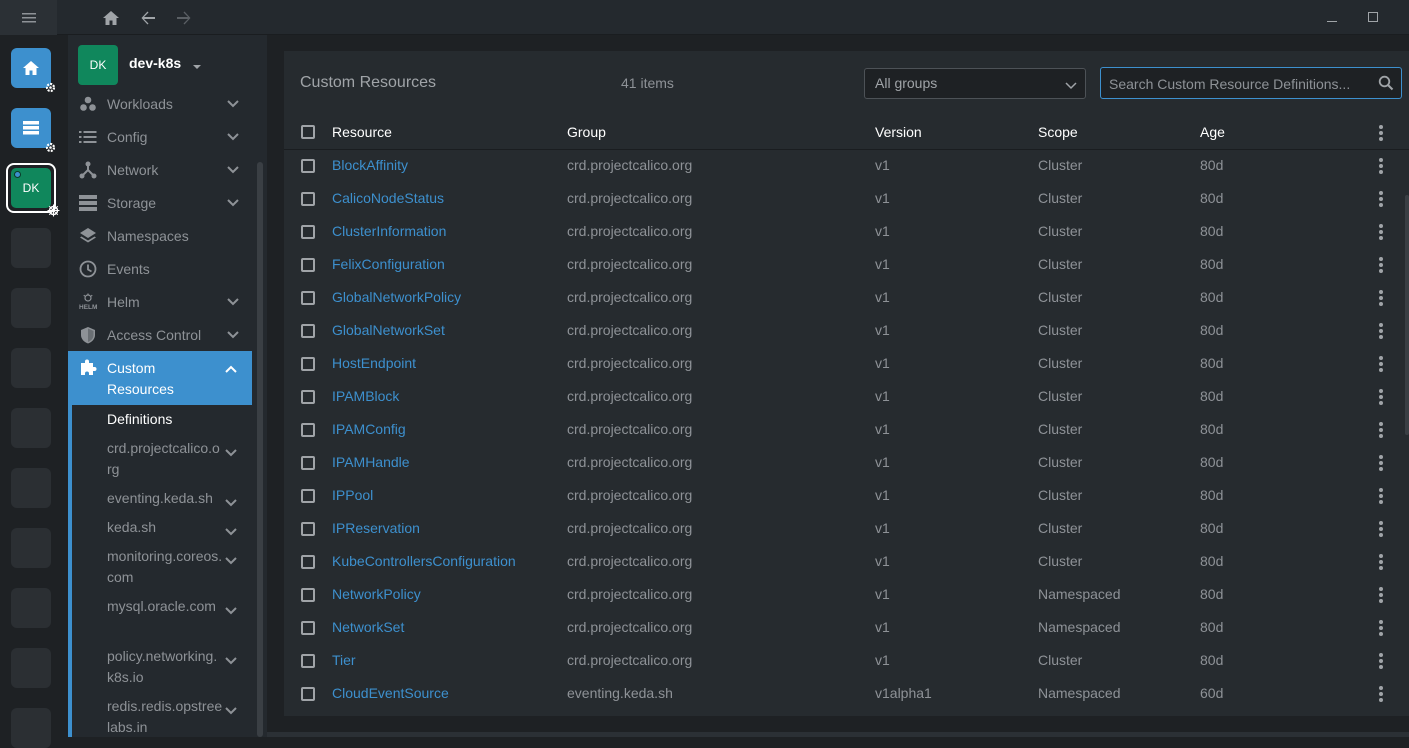 Image resolution: width=1409 pixels, height=748 pixels. What do you see at coordinates (167, 64) in the screenshot?
I see `cluster-header: DK dev-k8s` at bounding box center [167, 64].